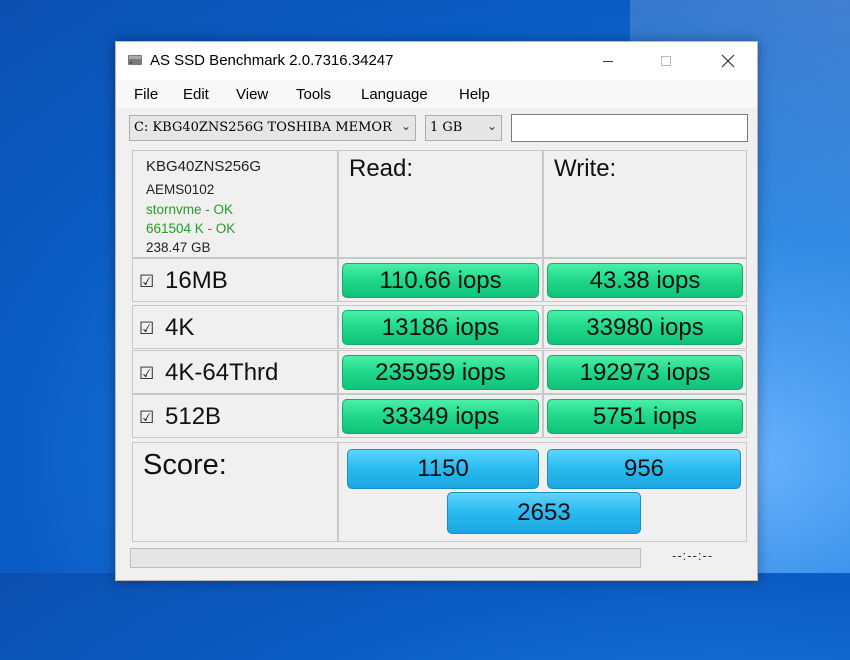 The width and height of the screenshot is (850, 660). I want to click on write-result-16mb: 43.38 iops, so click(645, 280).